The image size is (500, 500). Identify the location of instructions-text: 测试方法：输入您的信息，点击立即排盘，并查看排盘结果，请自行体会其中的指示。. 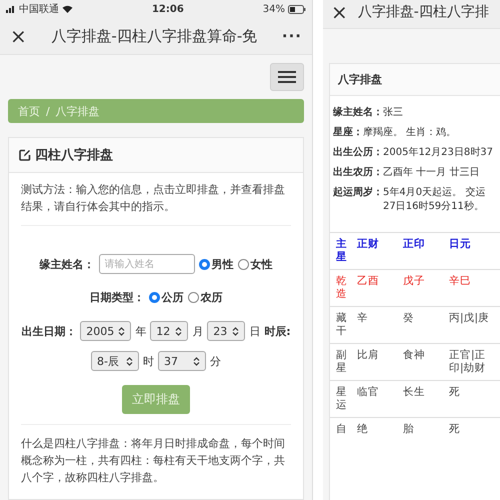
(153, 198).